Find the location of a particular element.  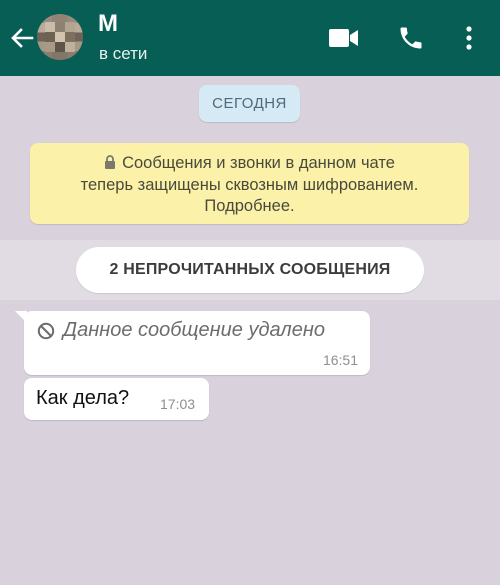

date-chip: СЕГОДНЯ is located at coordinates (249, 103).